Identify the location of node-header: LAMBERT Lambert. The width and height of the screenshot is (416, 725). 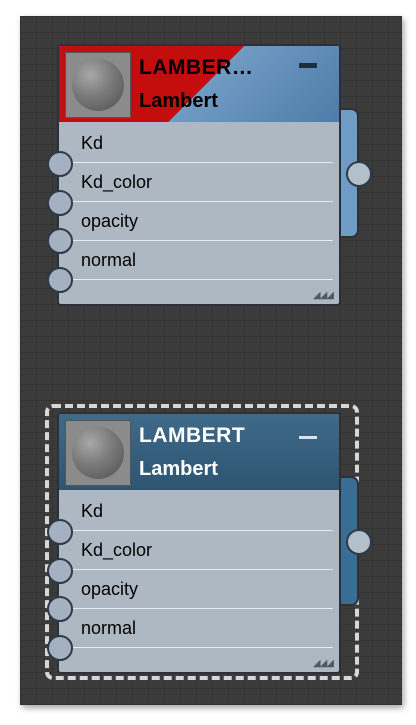
(199, 452).